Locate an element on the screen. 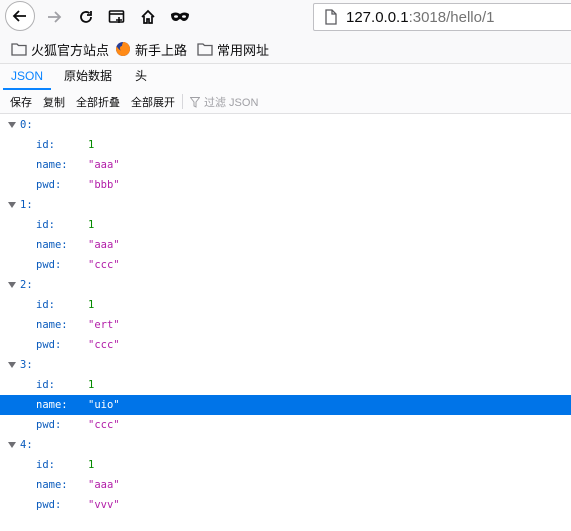  tree-row-index: 4: is located at coordinates (285, 445).